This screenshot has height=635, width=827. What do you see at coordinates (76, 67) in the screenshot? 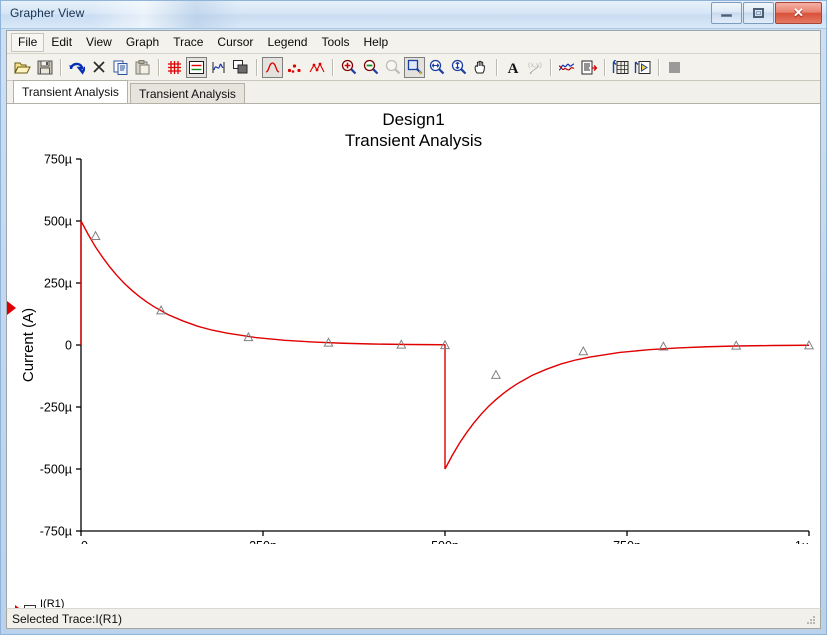
I see `undo-icon` at bounding box center [76, 67].